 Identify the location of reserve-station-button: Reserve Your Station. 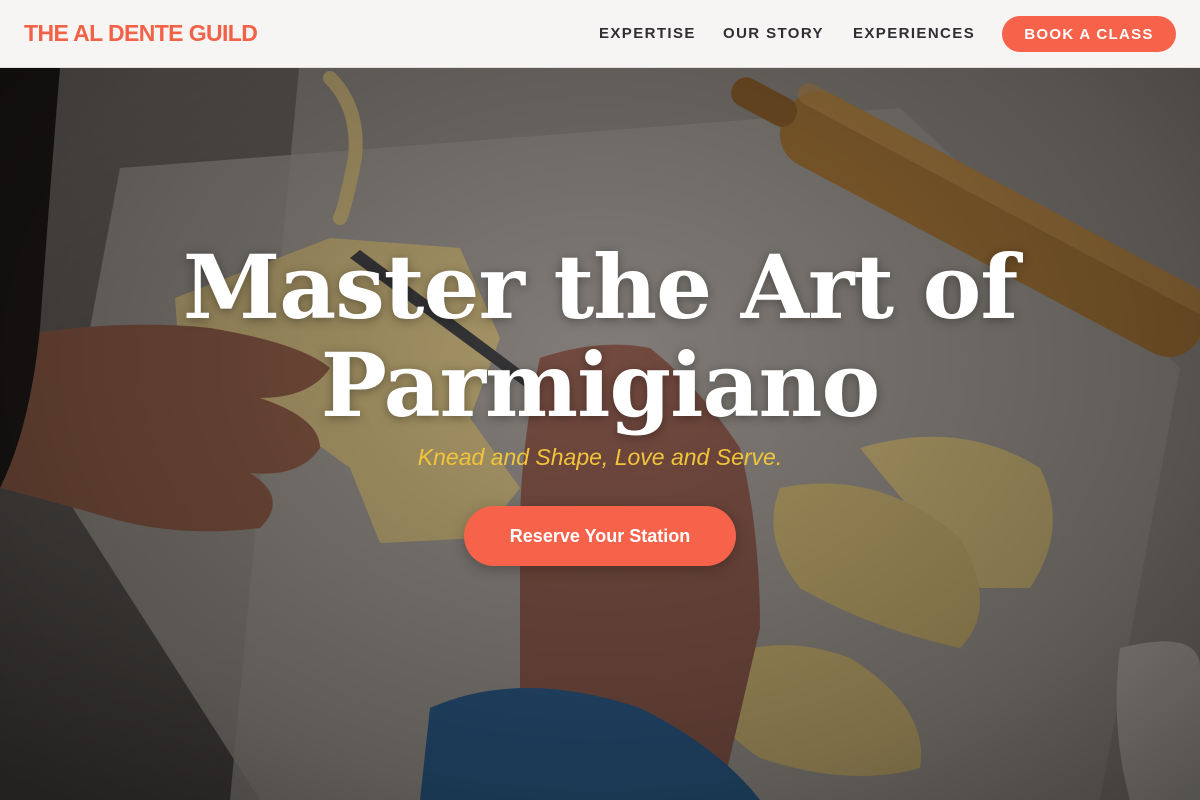
(600, 536).